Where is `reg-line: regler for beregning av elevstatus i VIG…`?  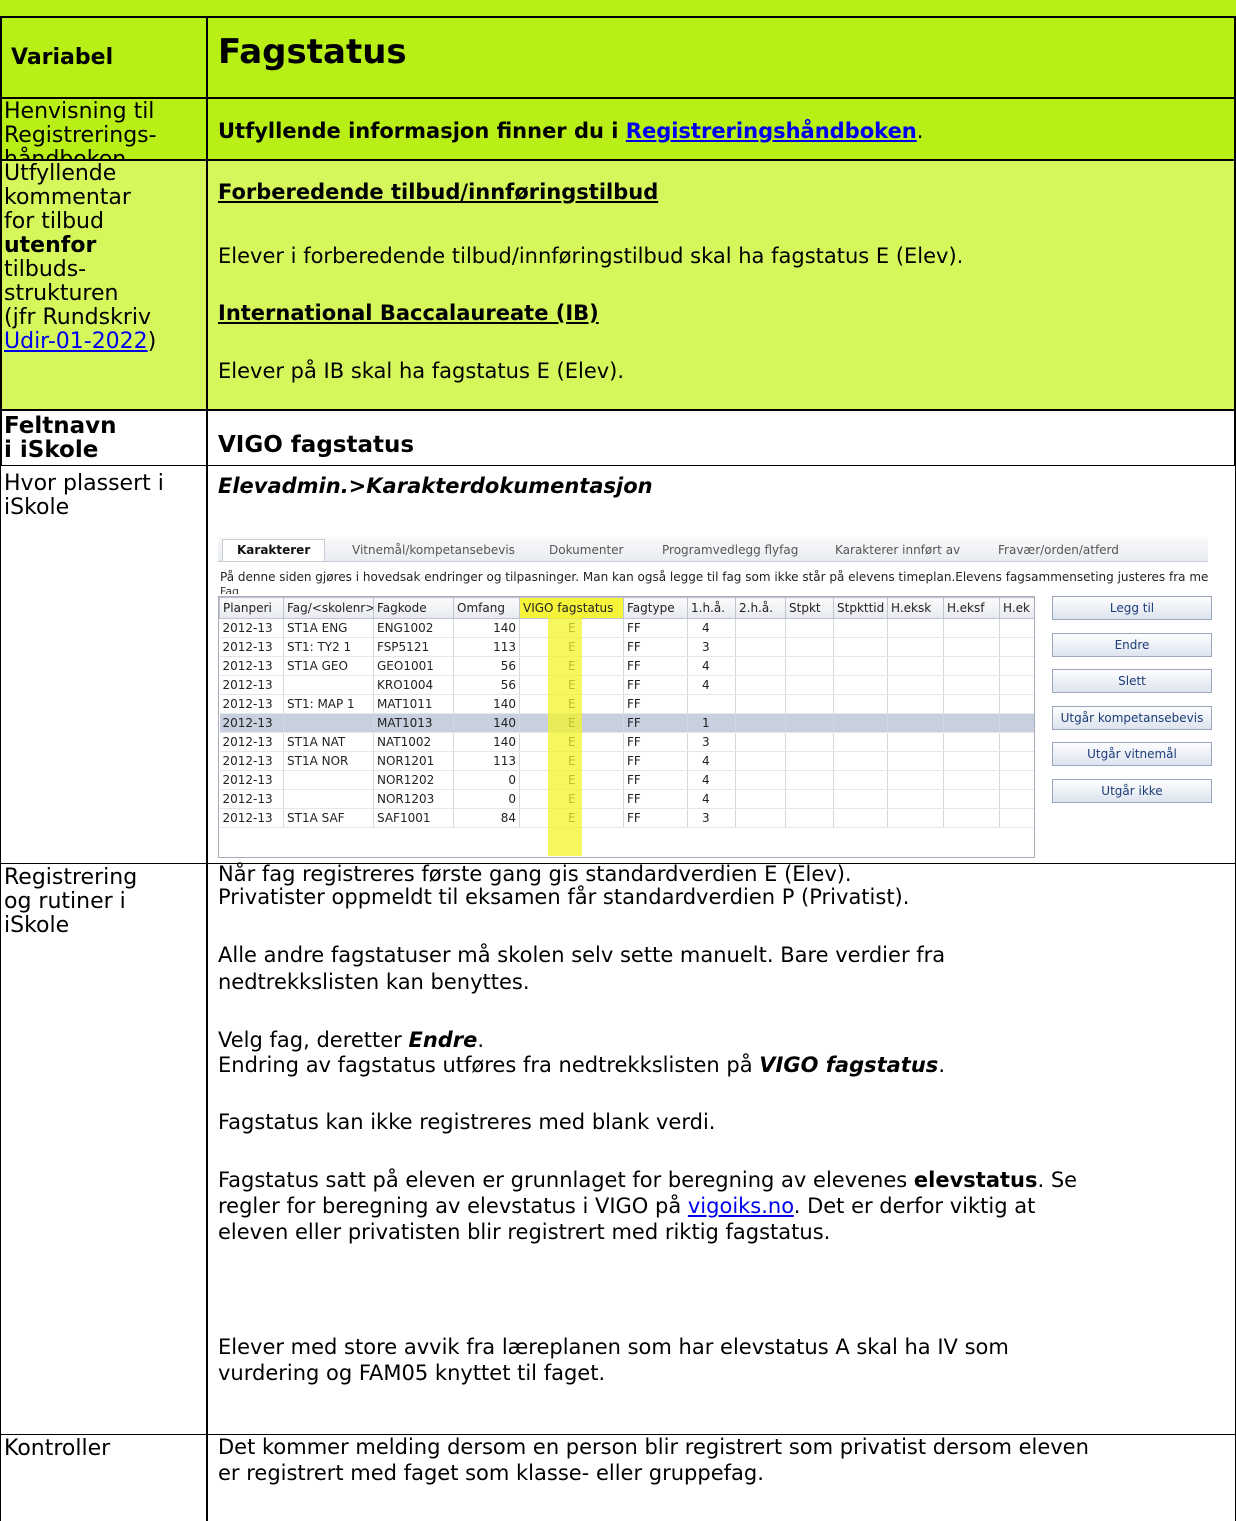
reg-line: regler for beregning av elevstatus i VIG… is located at coordinates (626, 1206).